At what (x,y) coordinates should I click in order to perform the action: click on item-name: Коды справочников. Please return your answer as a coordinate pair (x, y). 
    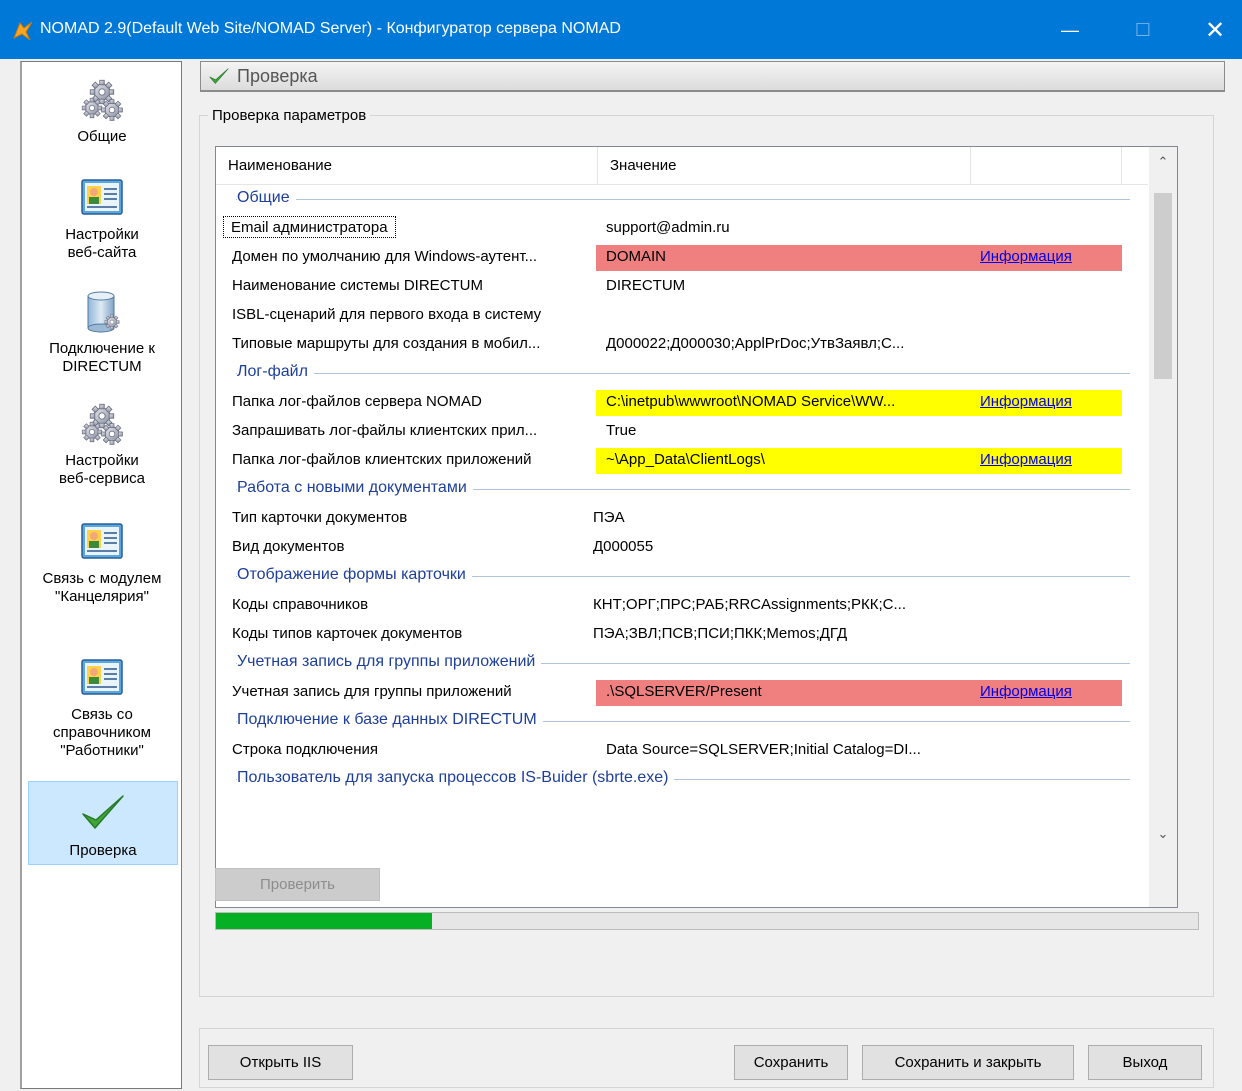
    Looking at the image, I should click on (300, 604).